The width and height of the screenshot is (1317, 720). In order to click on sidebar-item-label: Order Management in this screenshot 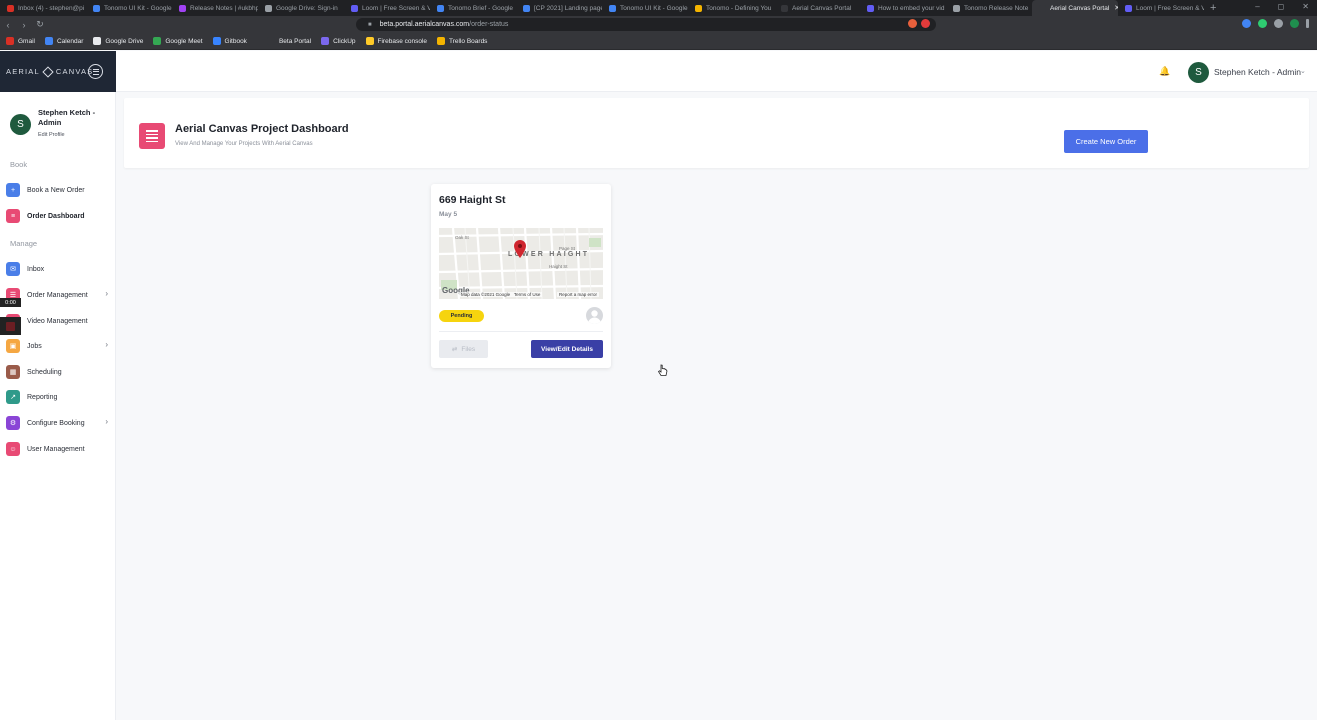, I will do `click(57, 295)`.